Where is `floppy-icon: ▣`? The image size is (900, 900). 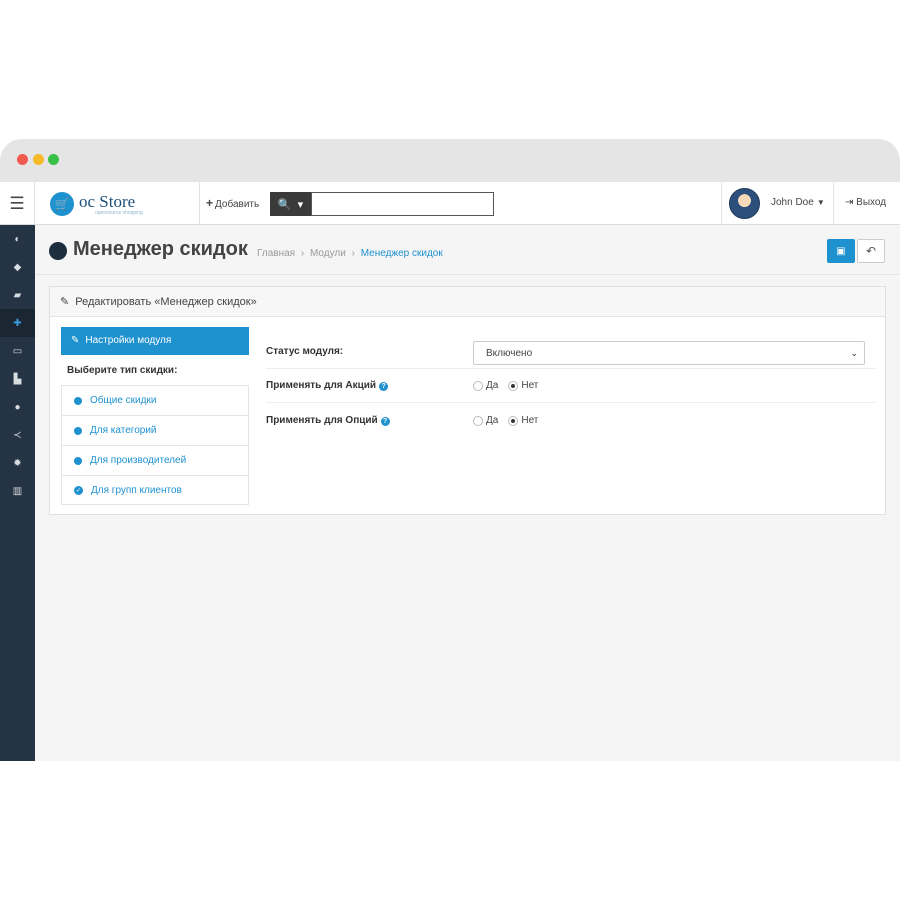 floppy-icon: ▣ is located at coordinates (841, 251).